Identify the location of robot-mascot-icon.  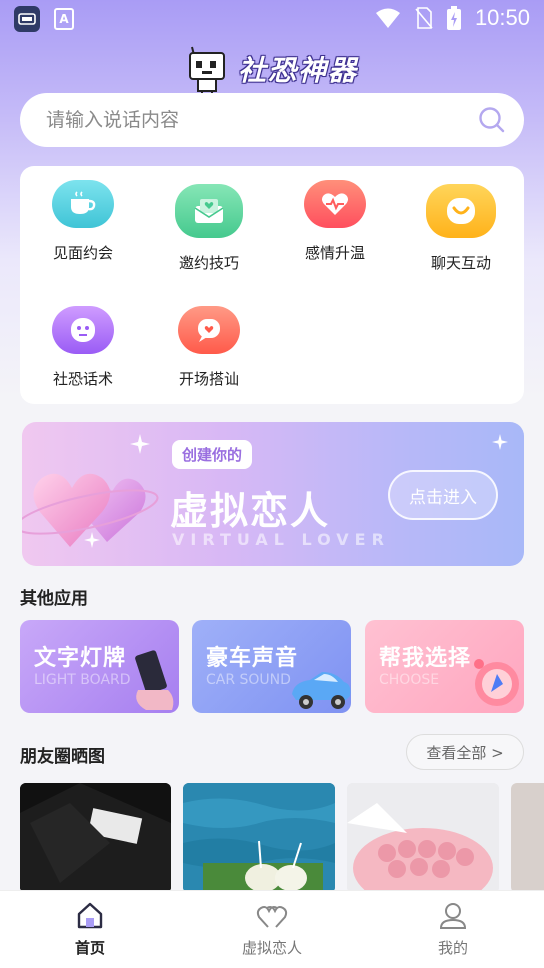
(208, 70).